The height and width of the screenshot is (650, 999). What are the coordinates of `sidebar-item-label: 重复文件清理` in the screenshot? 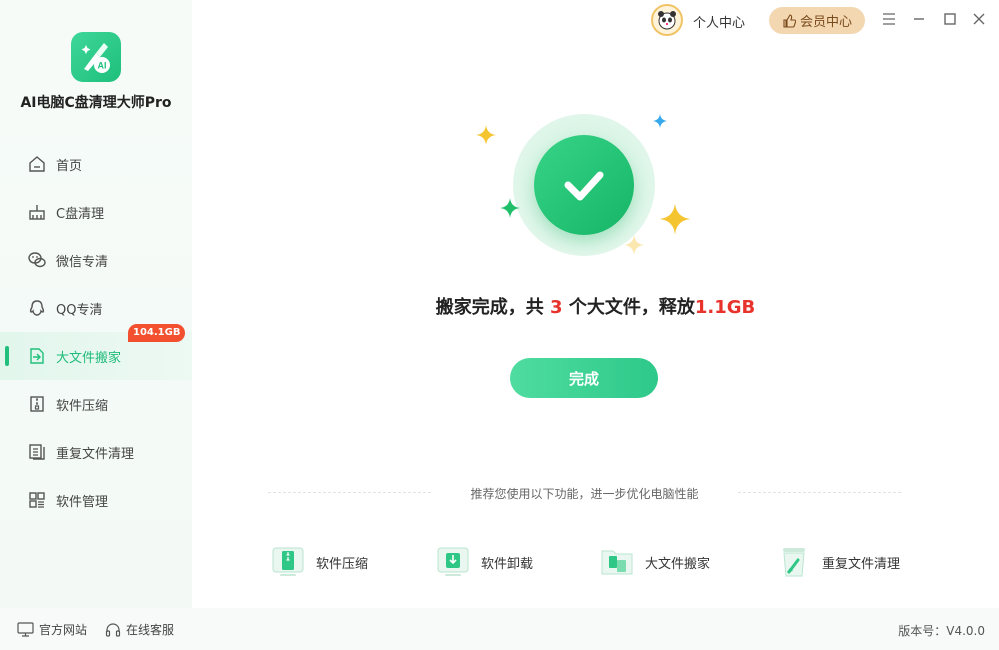 It's located at (95, 454).